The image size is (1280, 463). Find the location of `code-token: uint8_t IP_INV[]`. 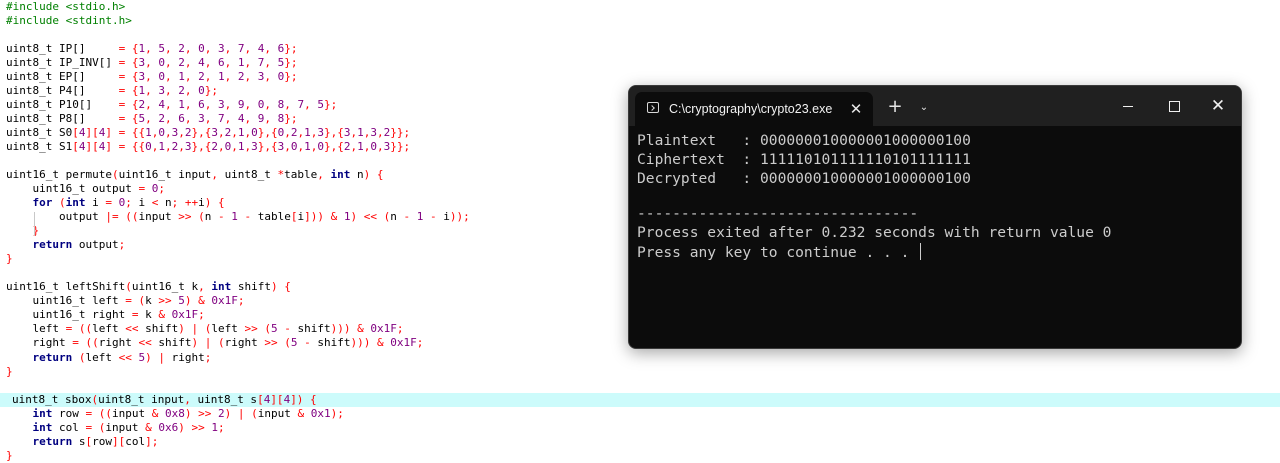

code-token: uint8_t IP_INV[] is located at coordinates (62, 63).